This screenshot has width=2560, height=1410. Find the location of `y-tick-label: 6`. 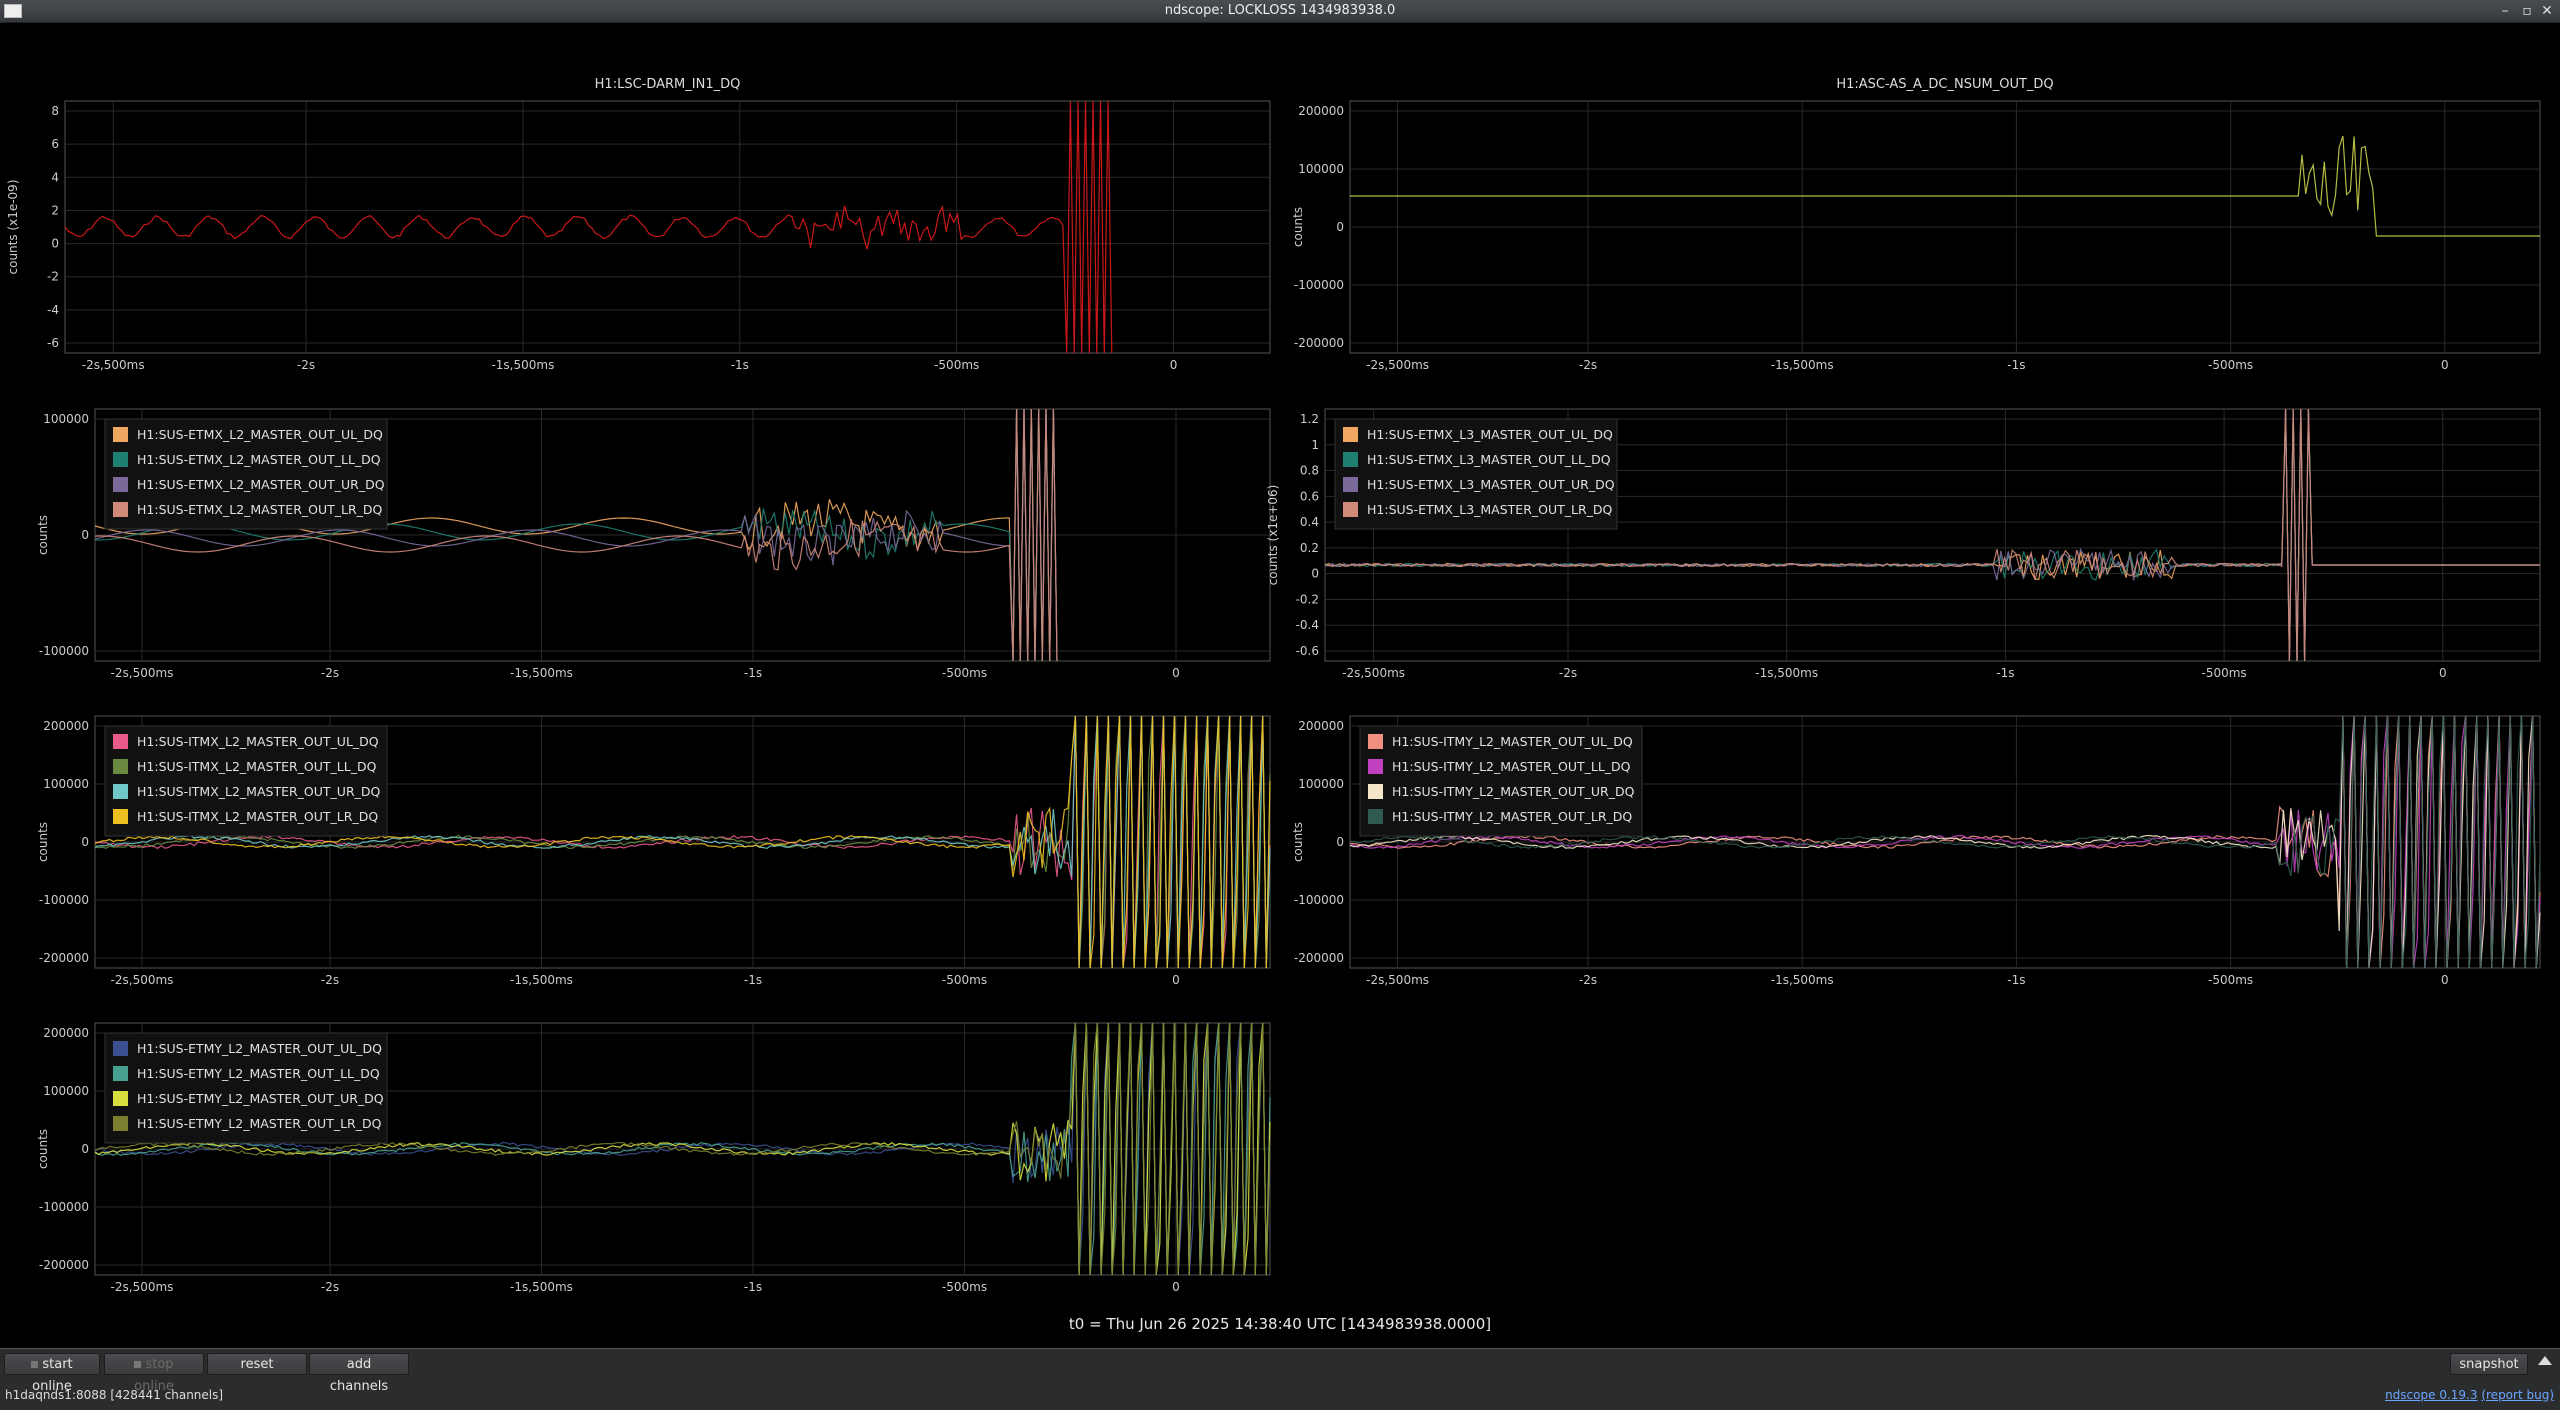

y-tick-label: 6 is located at coordinates (55, 144).